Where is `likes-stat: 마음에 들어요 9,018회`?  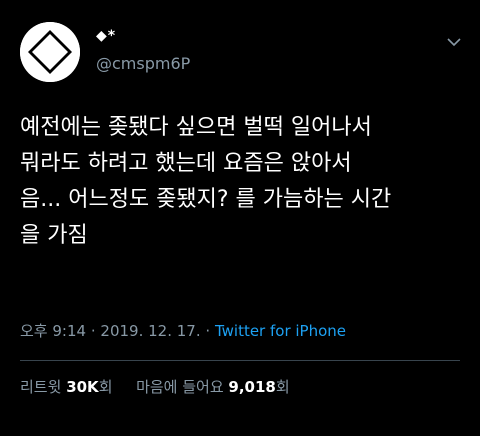 likes-stat: 마음에 들어요 9,018회 is located at coordinates (213, 387).